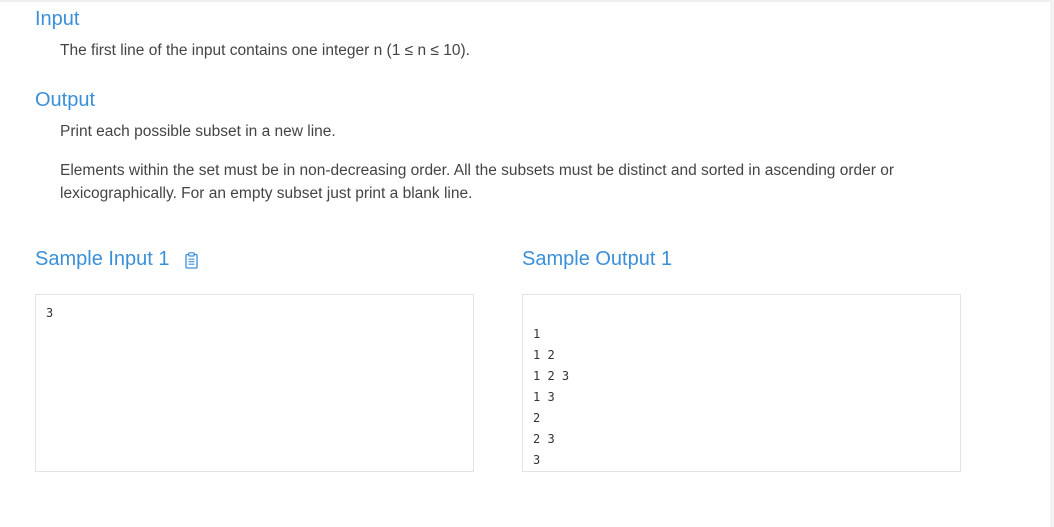 The width and height of the screenshot is (1054, 527). What do you see at coordinates (254, 383) in the screenshot?
I see `sample-input-box: 3` at bounding box center [254, 383].